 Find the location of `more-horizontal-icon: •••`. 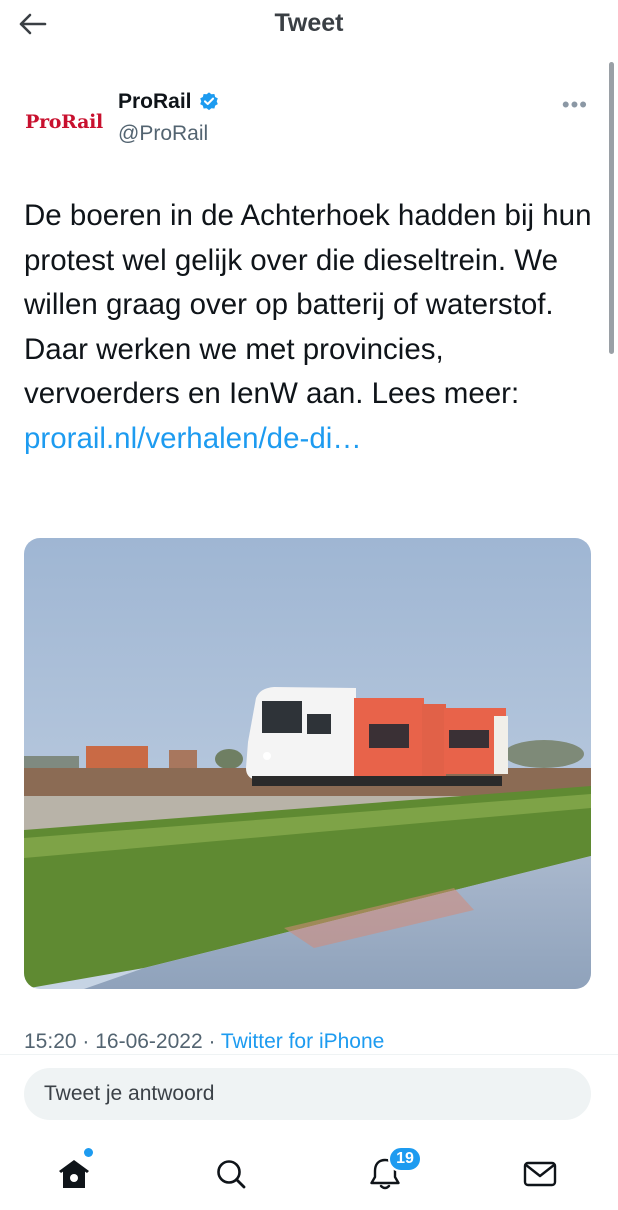

more-horizontal-icon: ••• is located at coordinates (574, 104).